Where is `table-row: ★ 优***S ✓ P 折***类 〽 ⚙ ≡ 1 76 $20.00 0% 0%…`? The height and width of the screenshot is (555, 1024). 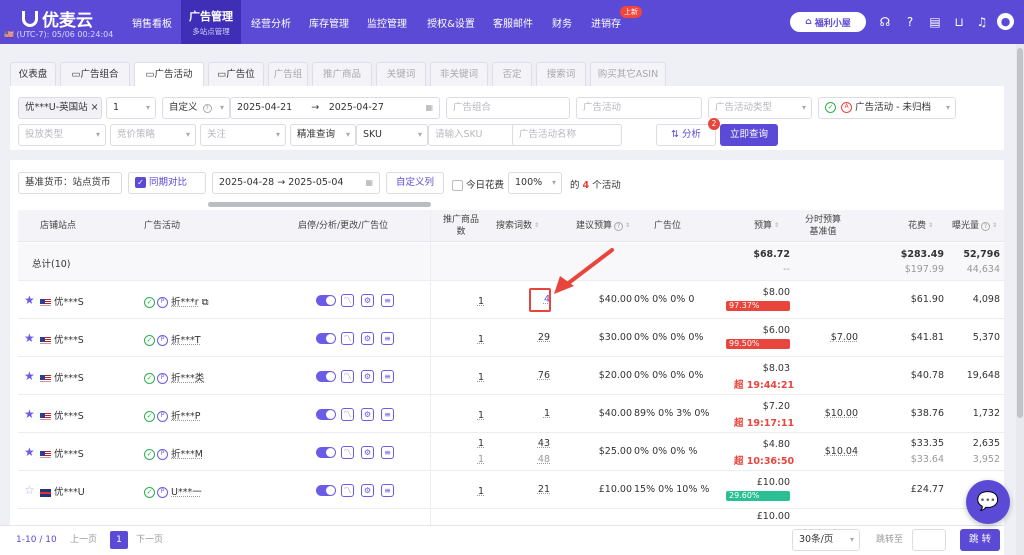 table-row: ★ 优***S ✓ P 折***类 〽 ⚙ ≡ 1 76 $20.00 0% 0%… is located at coordinates (511, 376).